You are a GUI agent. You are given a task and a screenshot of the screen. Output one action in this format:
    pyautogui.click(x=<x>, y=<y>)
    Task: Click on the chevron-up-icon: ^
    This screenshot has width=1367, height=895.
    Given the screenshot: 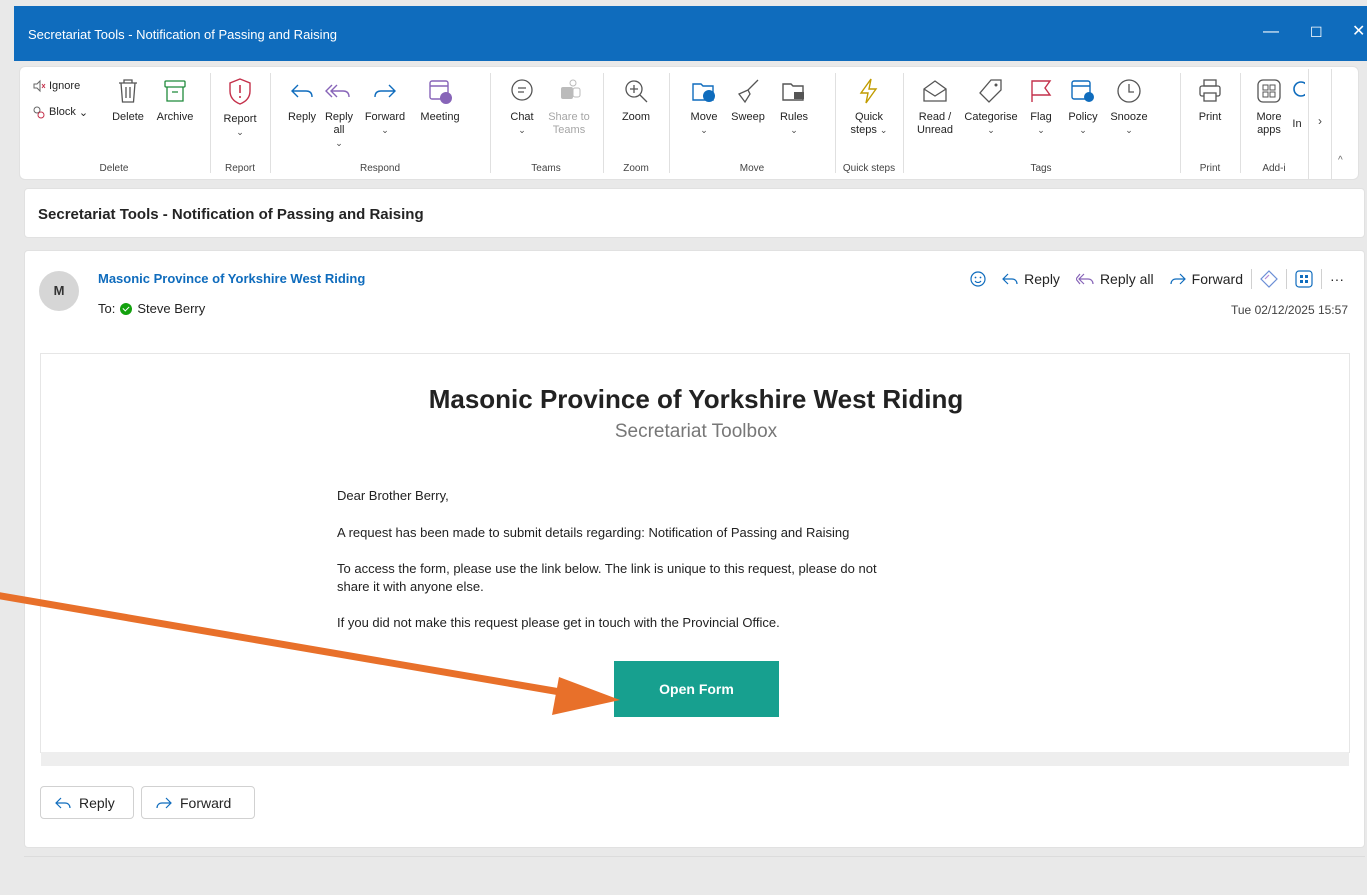 What is the action you would take?
    pyautogui.click(x=1340, y=160)
    